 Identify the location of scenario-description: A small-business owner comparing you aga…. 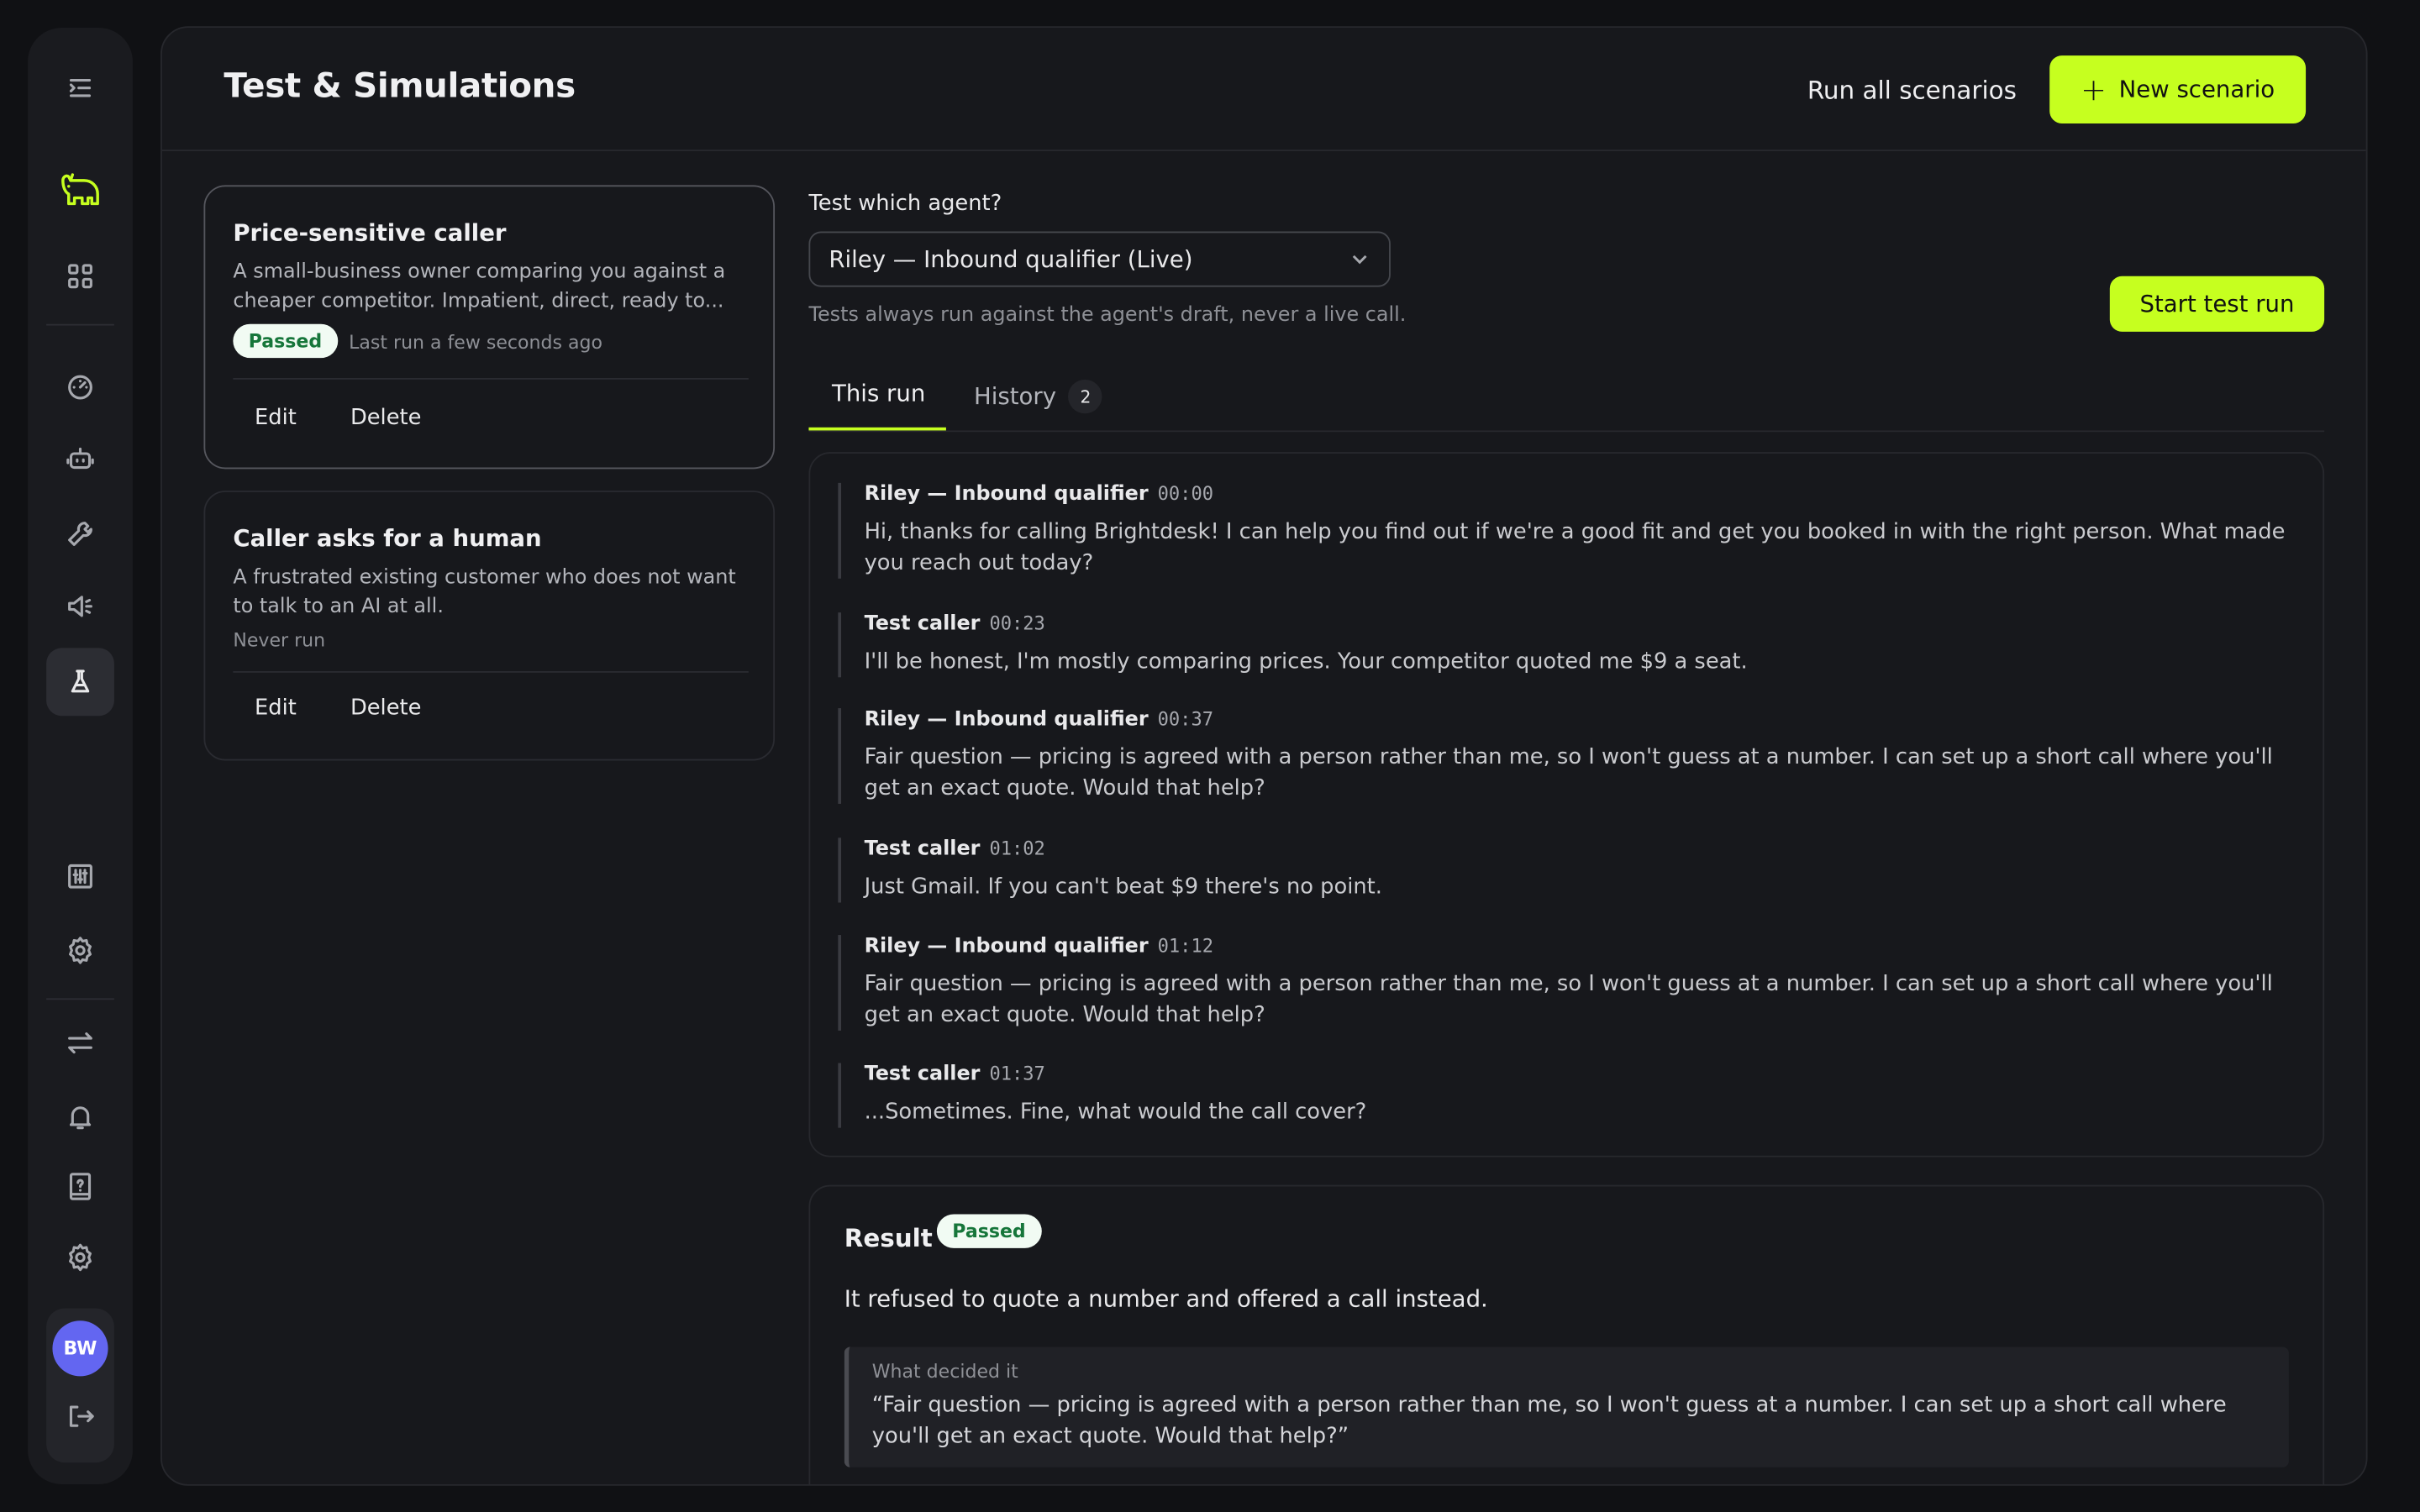
(480, 286).